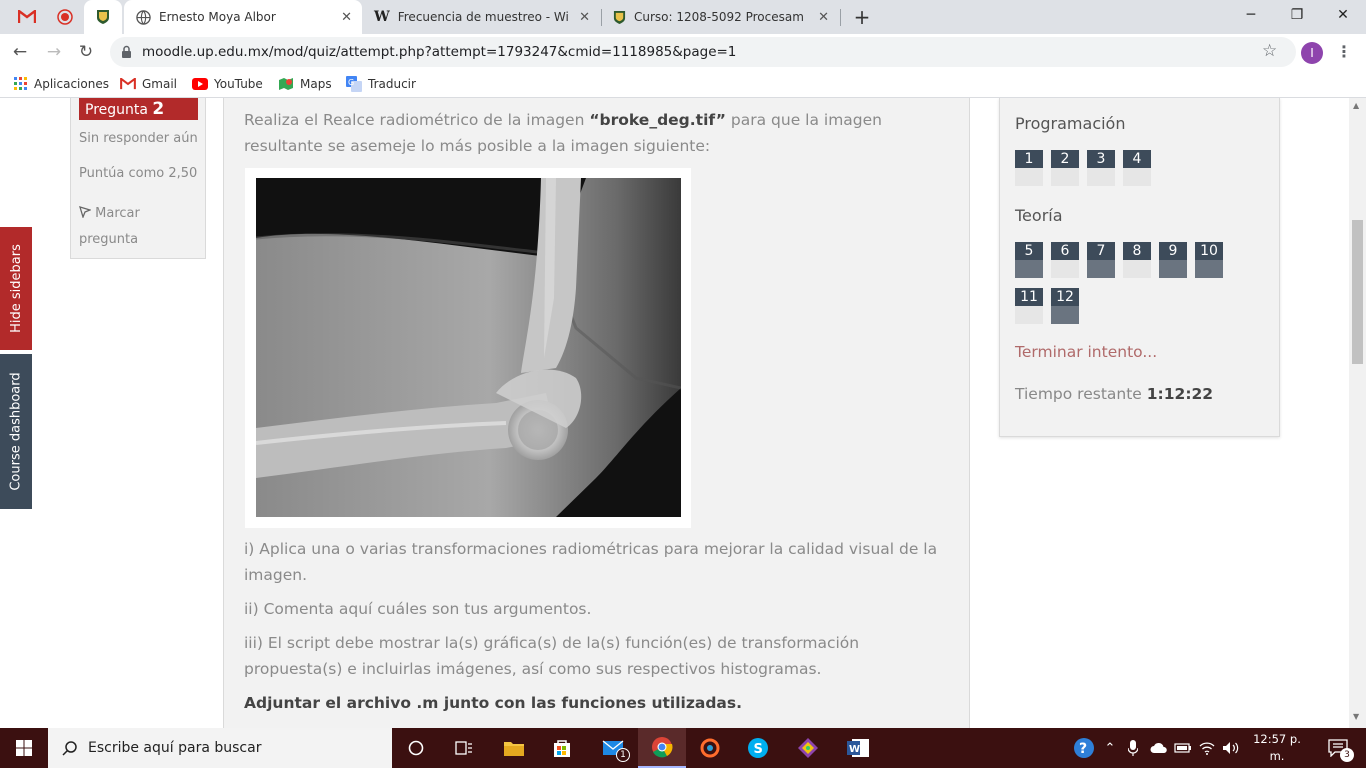 Image resolution: width=1366 pixels, height=782 pixels. I want to click on bookmark-label: Gmail, so click(160, 84).